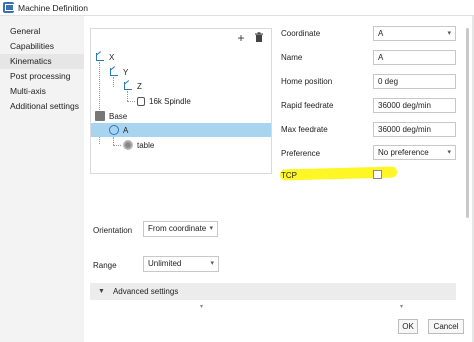 This screenshot has height=342, width=474. Describe the element at coordinates (446, 326) in the screenshot. I see `cancel-button: Cancel` at that location.